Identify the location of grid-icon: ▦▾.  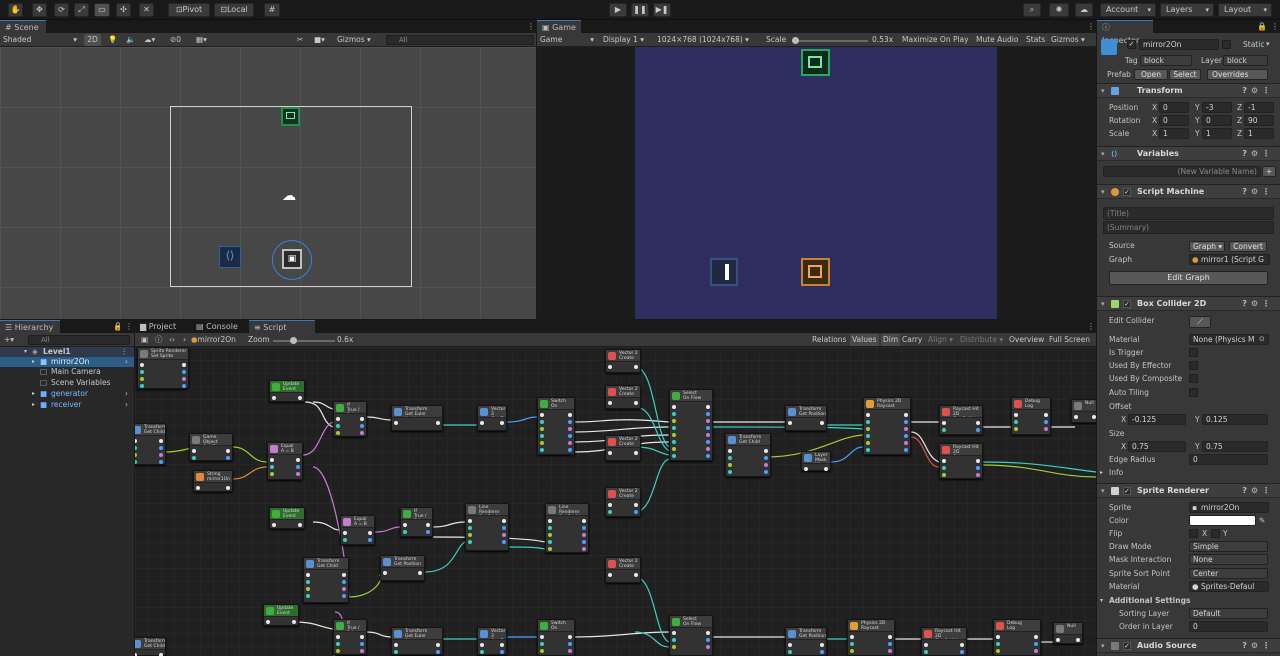
(201, 40).